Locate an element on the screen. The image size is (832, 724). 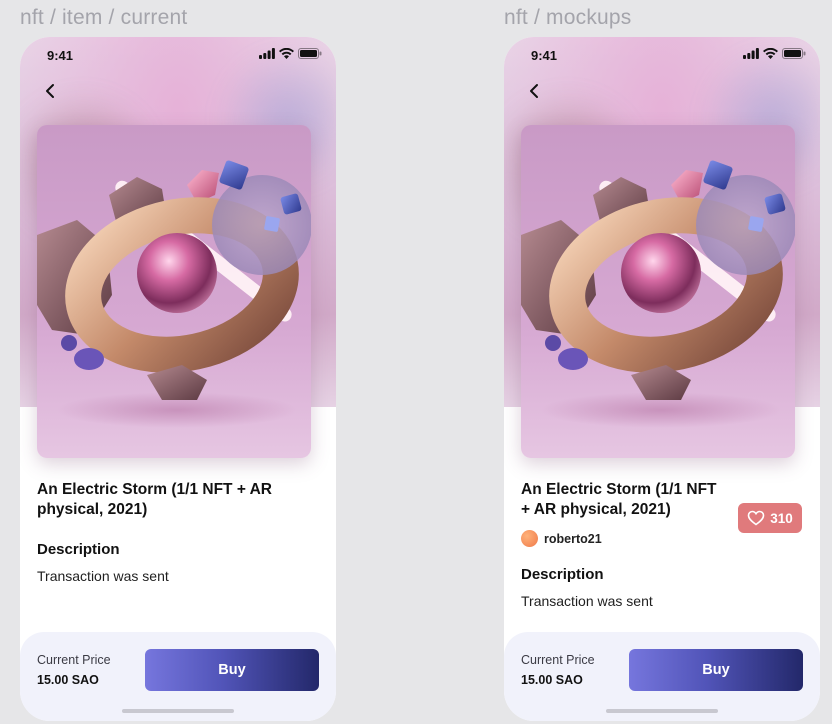
owner-row: roberto21 is located at coordinates (561, 538).